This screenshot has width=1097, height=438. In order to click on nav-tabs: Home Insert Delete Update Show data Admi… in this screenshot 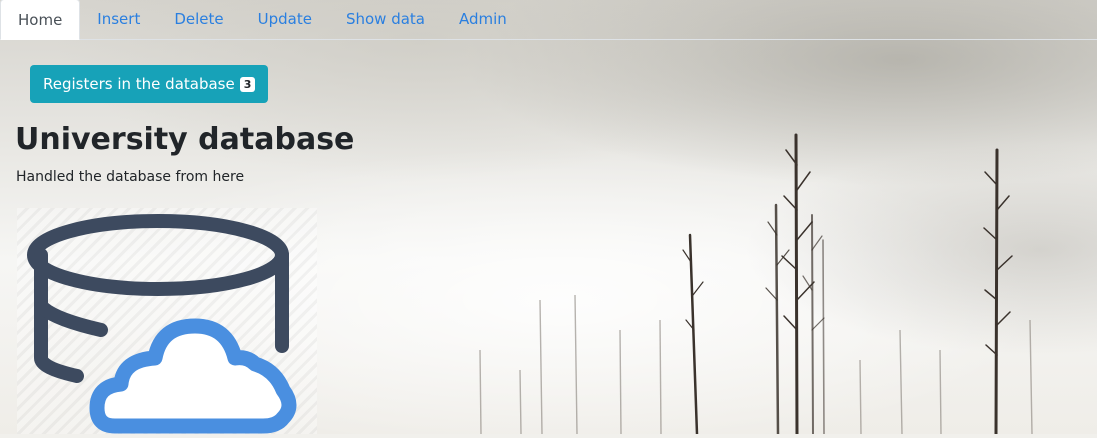, I will do `click(548, 20)`.